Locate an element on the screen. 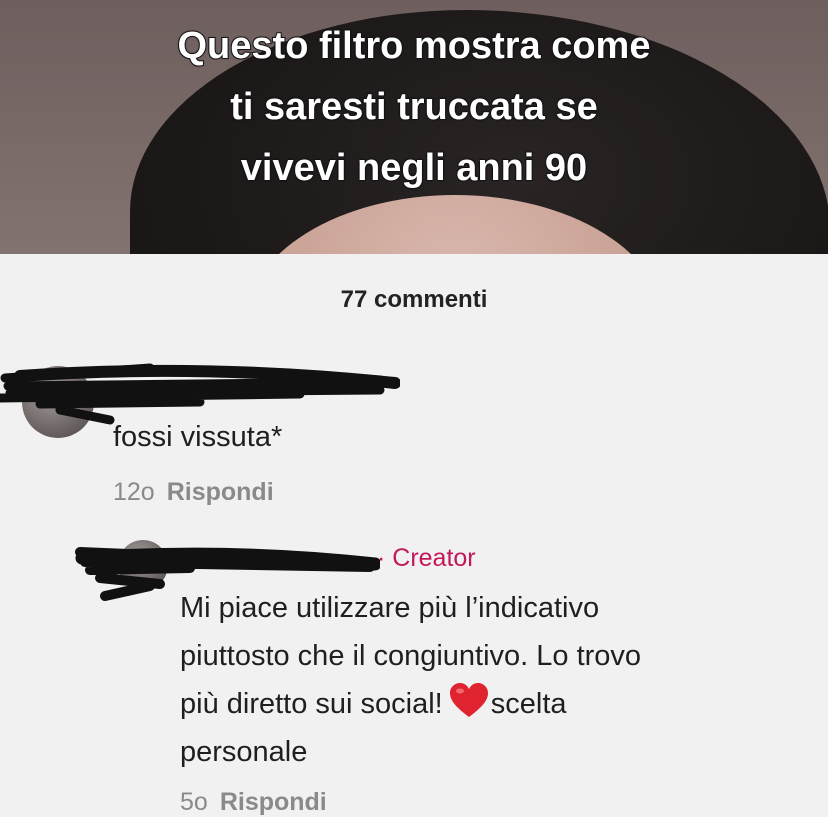  comments-count: 77 commenti is located at coordinates (414, 299).